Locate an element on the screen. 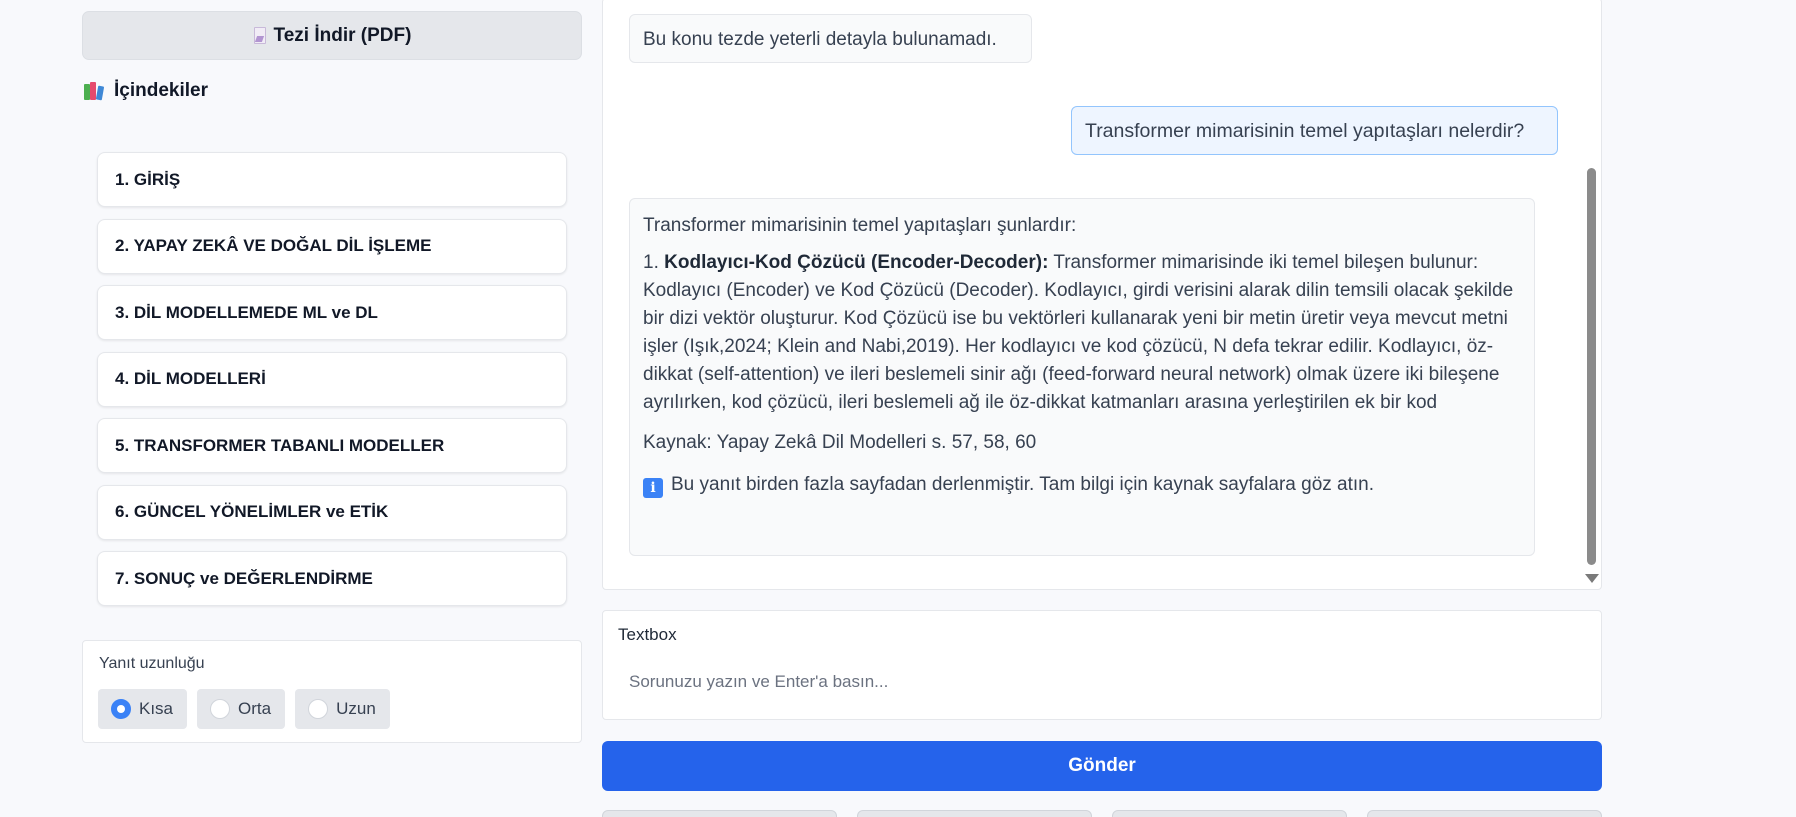 The height and width of the screenshot is (817, 1796). toc-item-label: 7. SONUÇ ve DEĞERLENDİRME is located at coordinates (244, 578).